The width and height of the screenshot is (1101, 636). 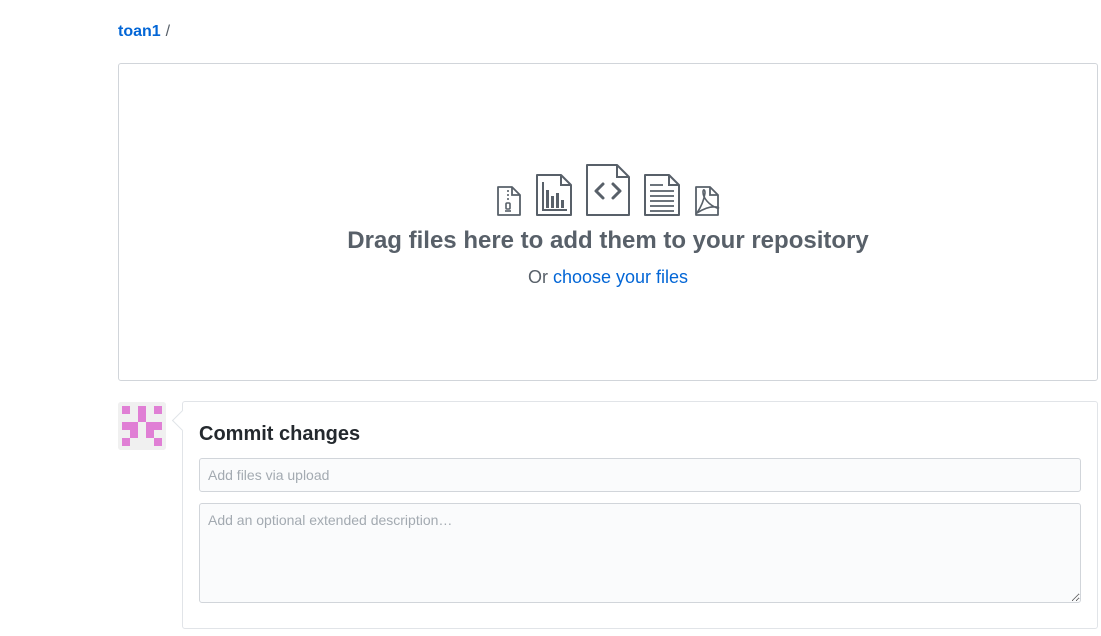 What do you see at coordinates (662, 195) in the screenshot?
I see `text-file-icon` at bounding box center [662, 195].